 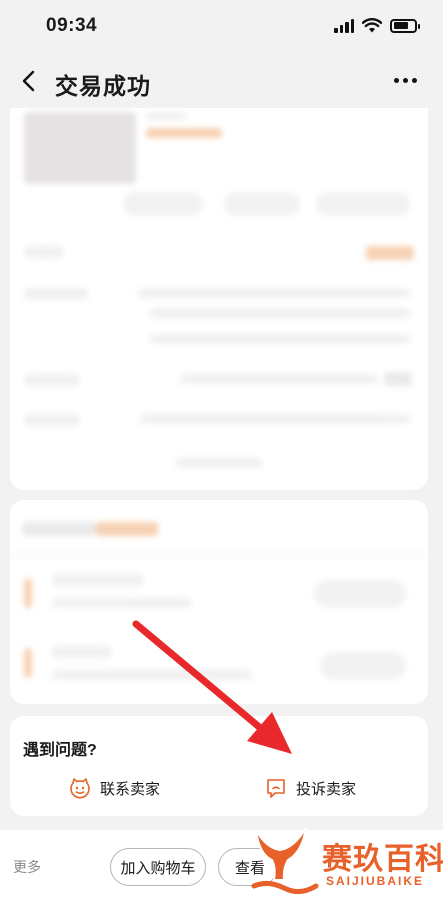 I want to click on cellular-signal-icon, so click(x=344, y=25).